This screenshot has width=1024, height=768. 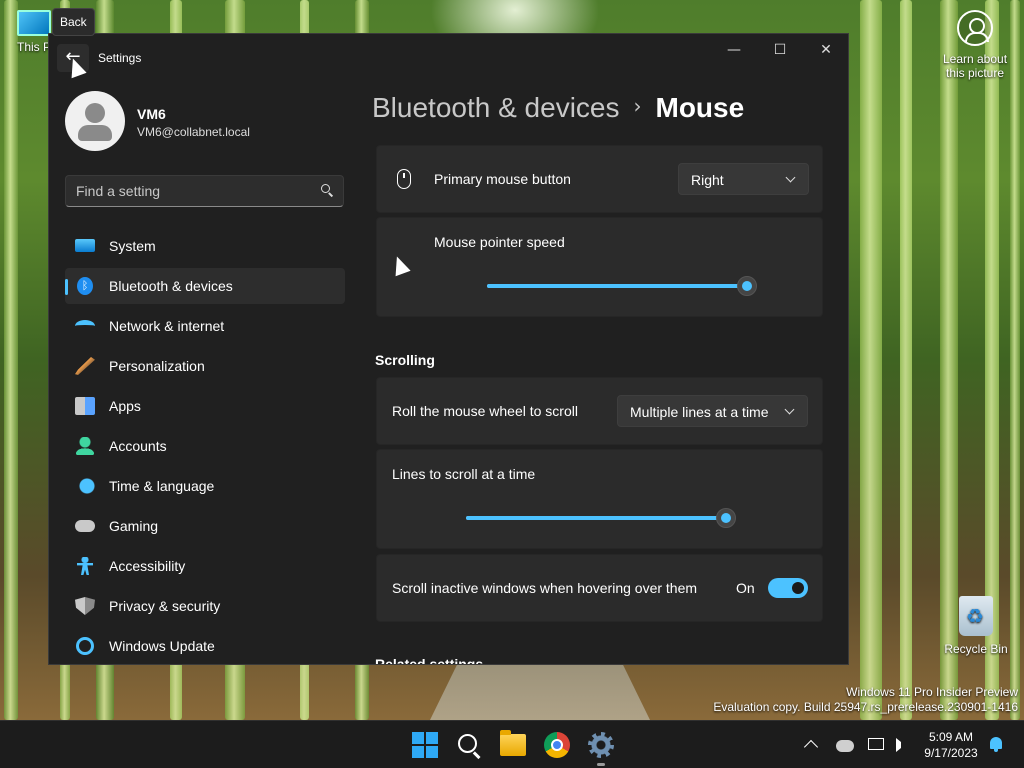 I want to click on lines-to-scroll-slider, so click(x=601, y=518).